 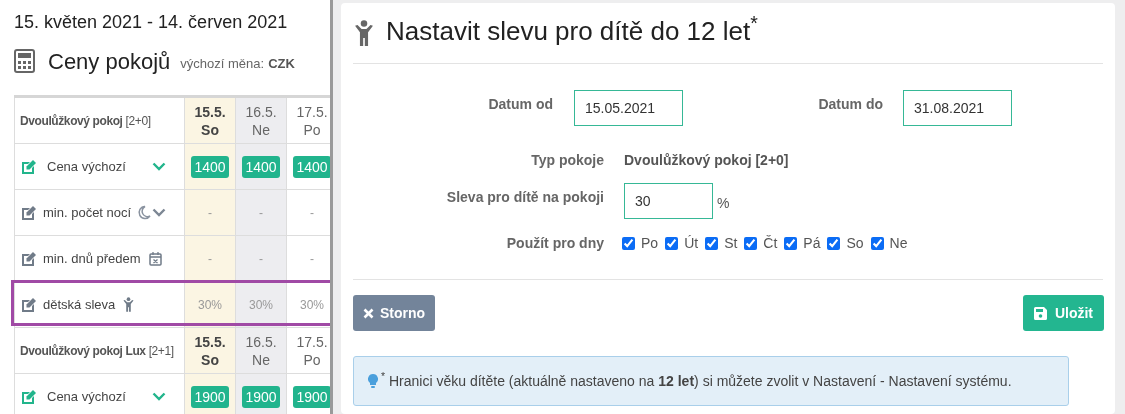 What do you see at coordinates (957, 108) in the screenshot?
I see `date-to-field: 31.08.2021` at bounding box center [957, 108].